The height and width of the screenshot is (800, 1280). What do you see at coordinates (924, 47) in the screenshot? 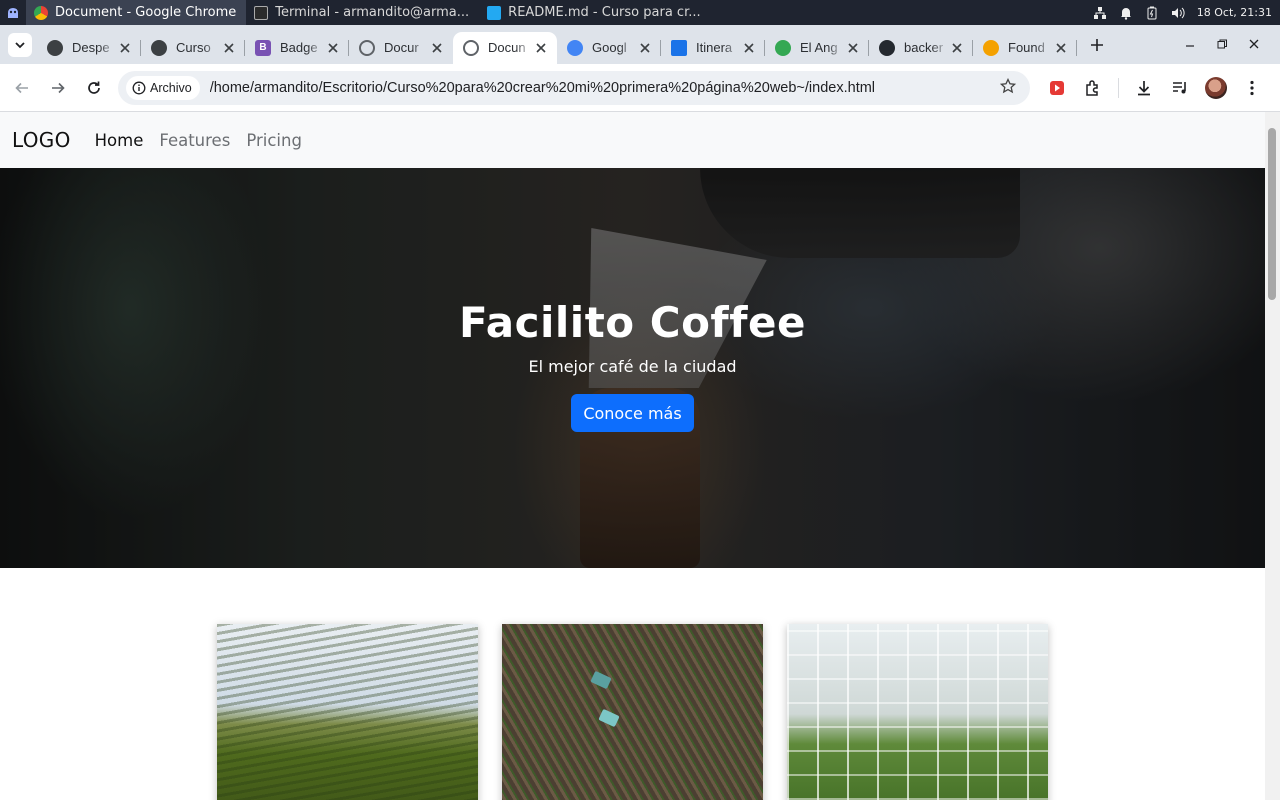
I see `tab-label: backer` at bounding box center [924, 47].